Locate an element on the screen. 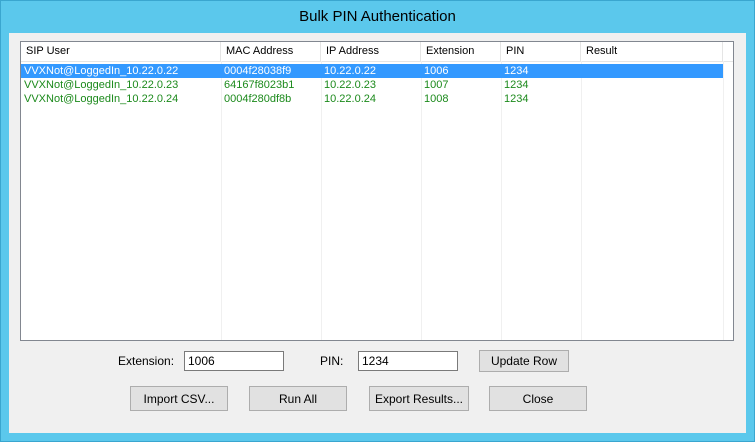 This screenshot has width=755, height=442. column-header-result: Result is located at coordinates (652, 51).